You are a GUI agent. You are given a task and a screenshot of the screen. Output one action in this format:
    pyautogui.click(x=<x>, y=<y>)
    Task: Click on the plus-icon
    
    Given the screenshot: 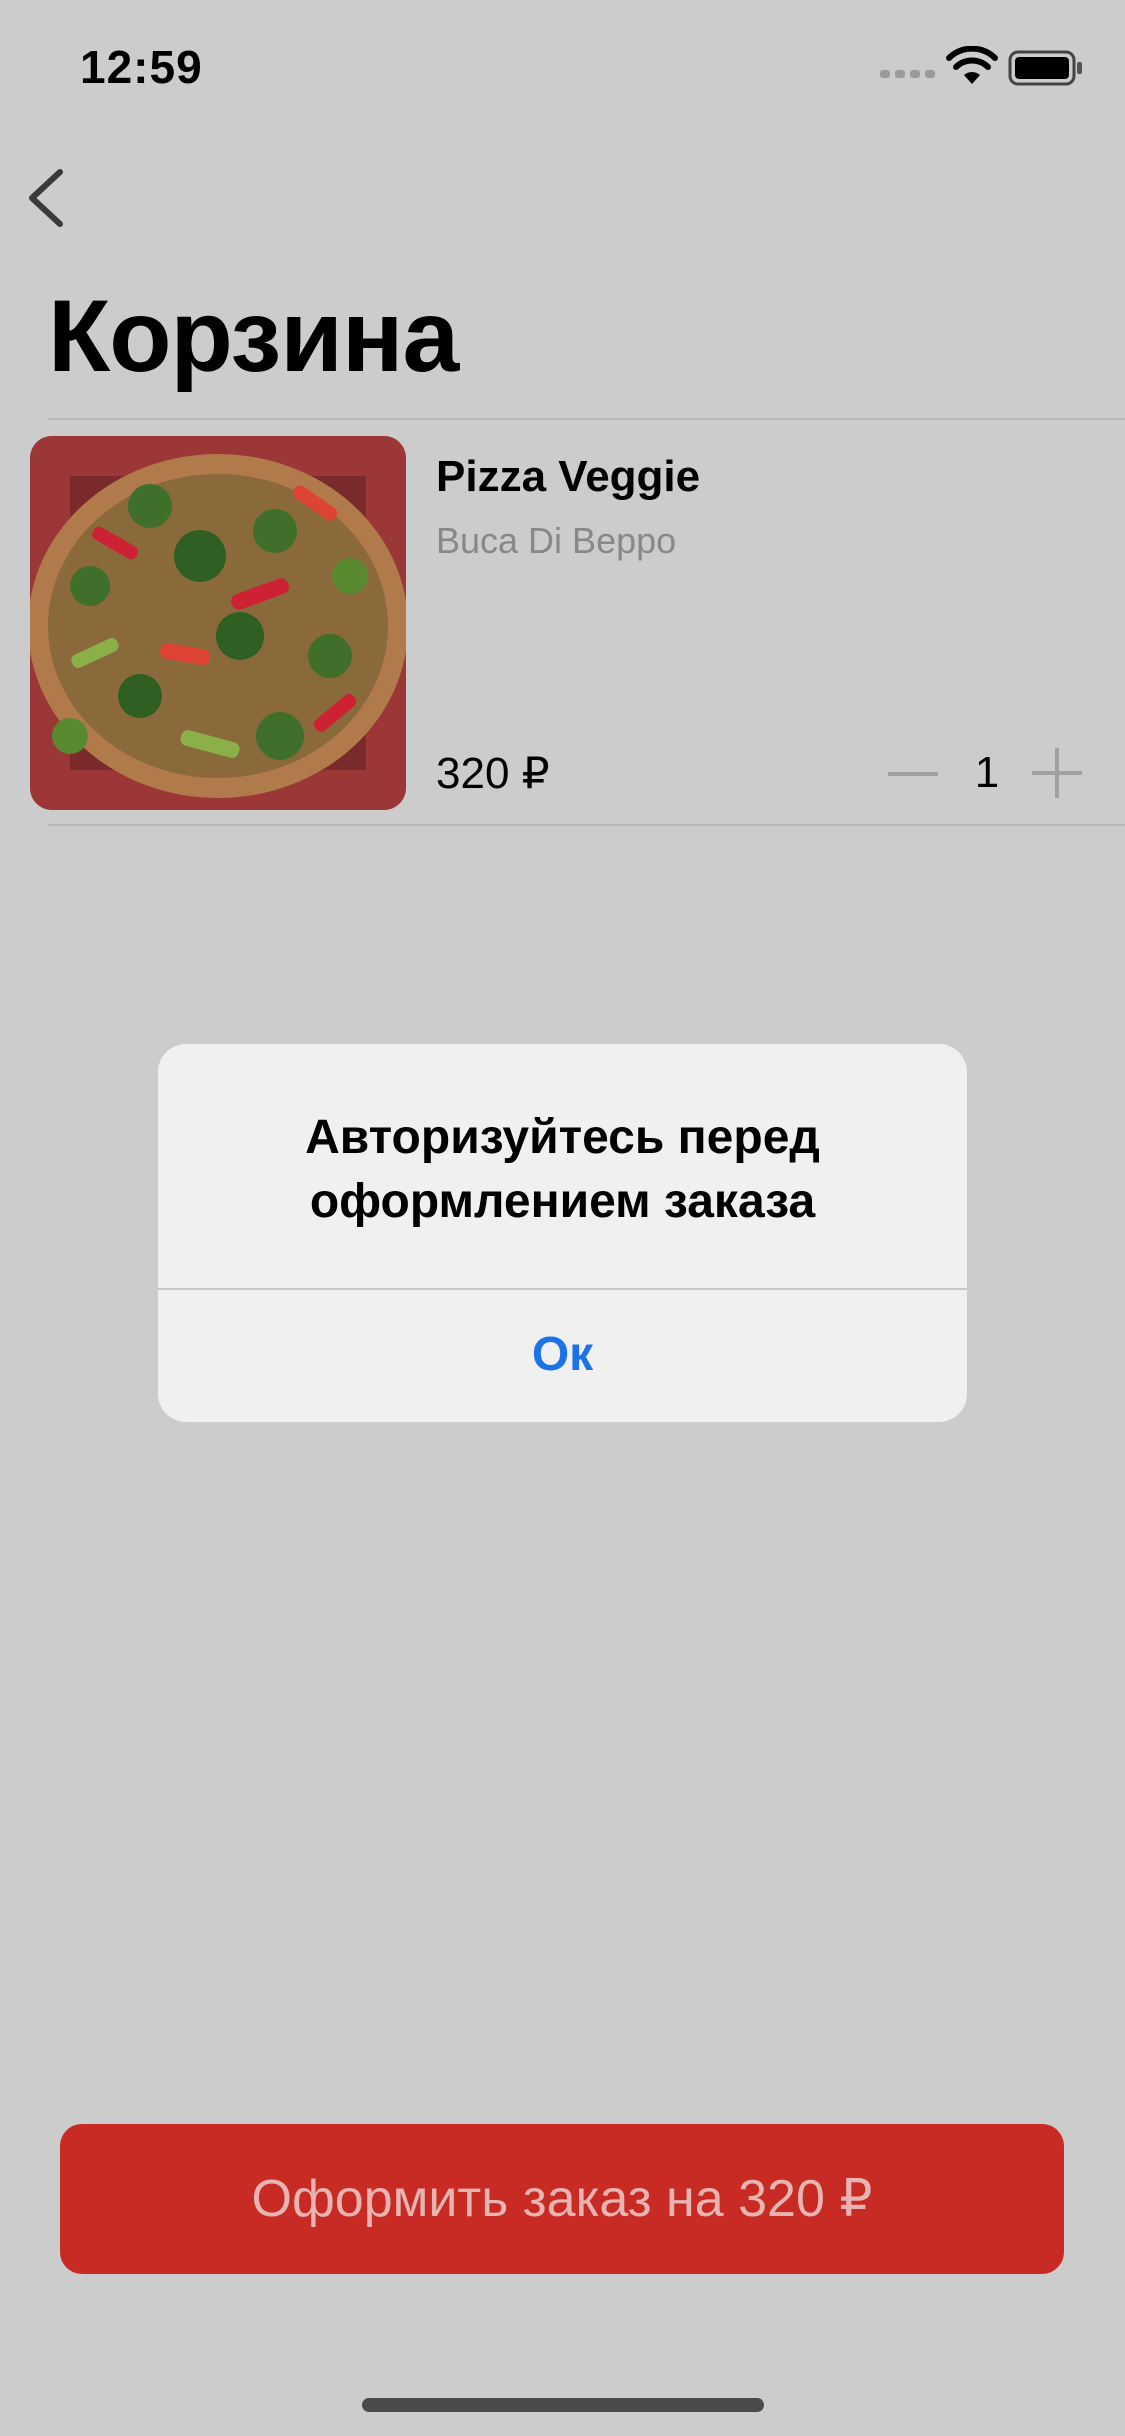 What is the action you would take?
    pyautogui.click(x=1057, y=773)
    